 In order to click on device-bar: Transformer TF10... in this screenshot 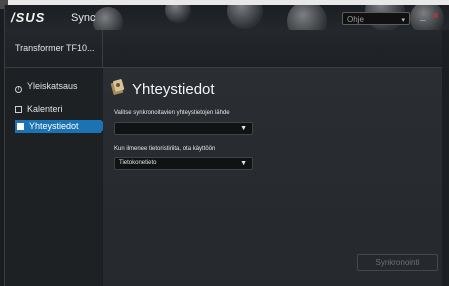, I will do `click(227, 49)`.